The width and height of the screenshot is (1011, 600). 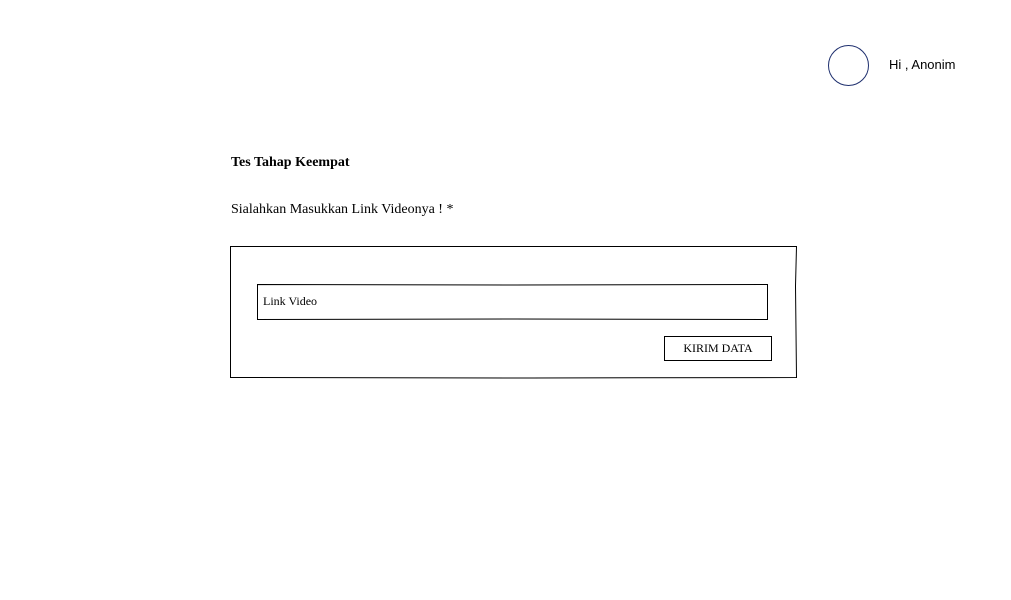 What do you see at coordinates (848, 65) in the screenshot?
I see `user-avatar` at bounding box center [848, 65].